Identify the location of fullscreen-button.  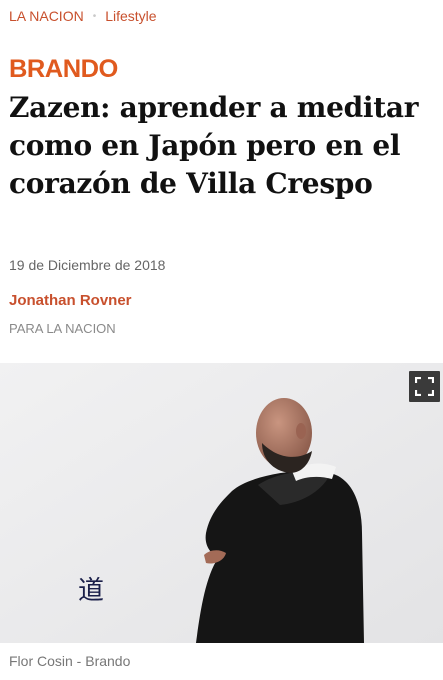
(424, 386).